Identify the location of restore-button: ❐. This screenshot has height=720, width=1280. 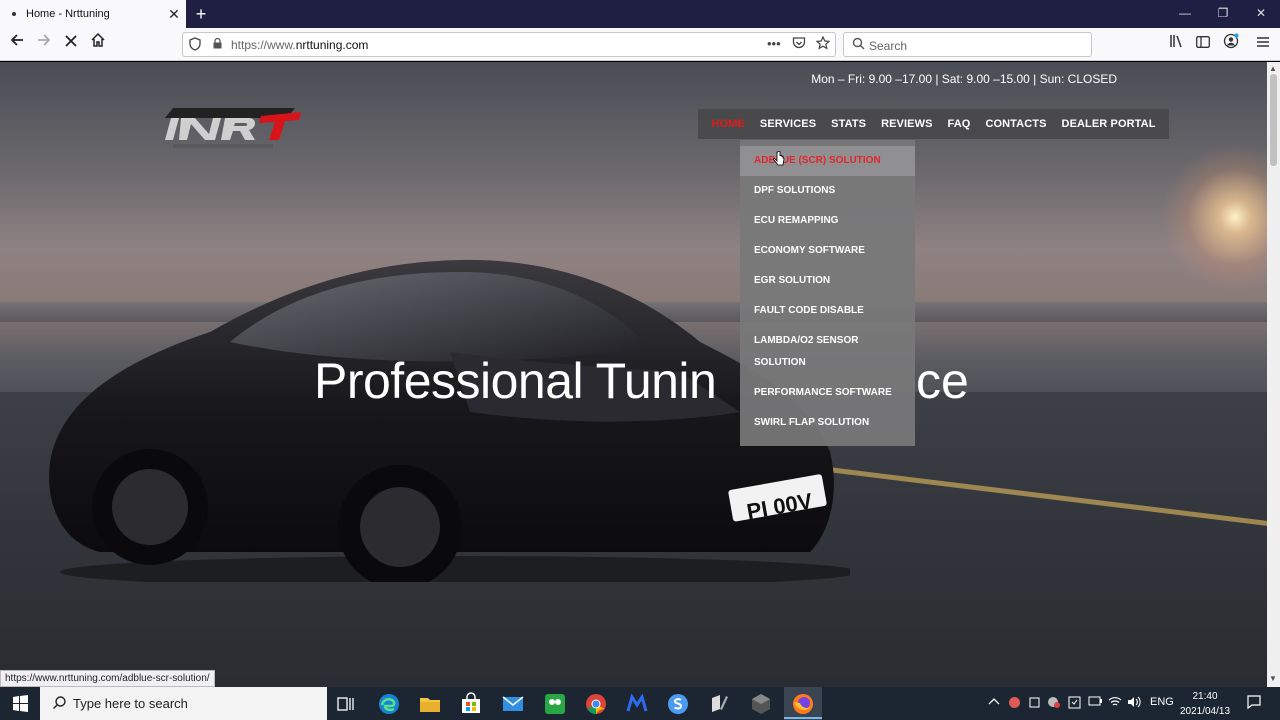
(1223, 14).